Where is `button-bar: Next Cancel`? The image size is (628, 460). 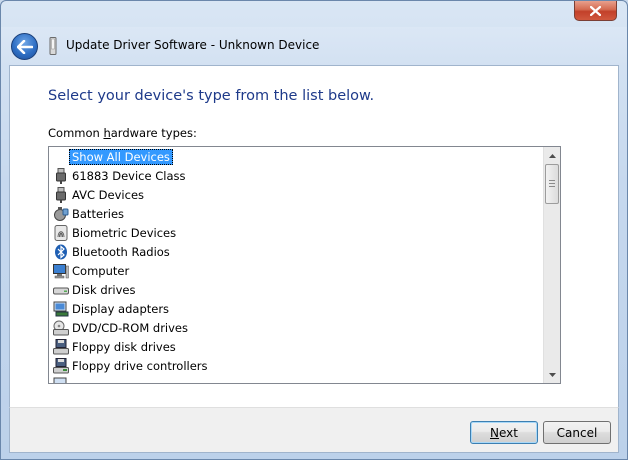
button-bar: Next Cancel is located at coordinates (314, 430).